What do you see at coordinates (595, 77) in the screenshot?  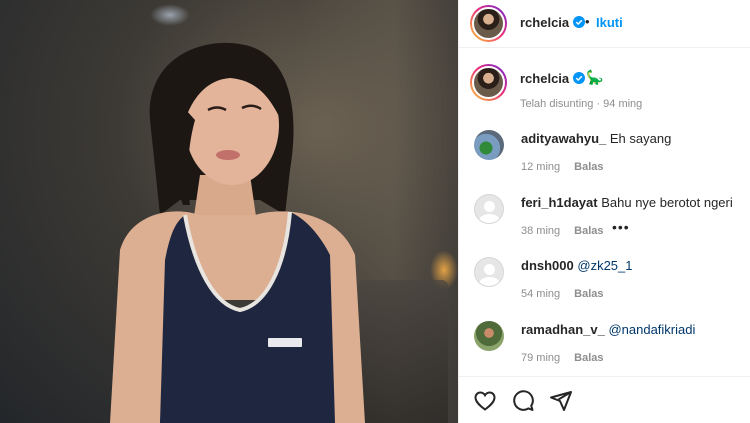 I see `caption-emoji: 🦕` at bounding box center [595, 77].